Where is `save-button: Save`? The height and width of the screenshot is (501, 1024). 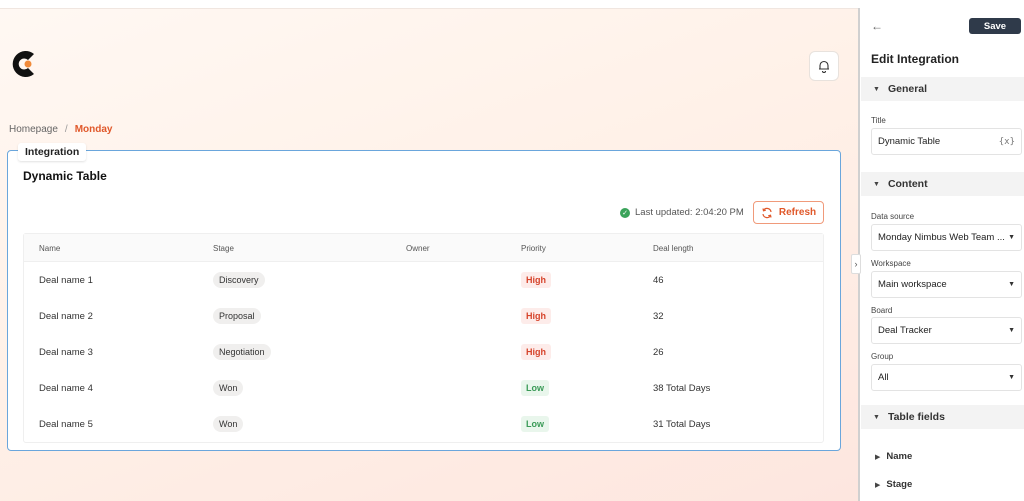
save-button: Save is located at coordinates (995, 26).